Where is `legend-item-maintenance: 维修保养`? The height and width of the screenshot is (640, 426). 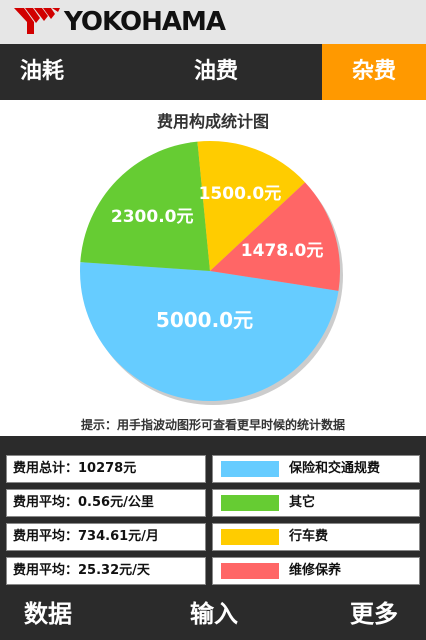 legend-item-maintenance: 维修保养 is located at coordinates (316, 571).